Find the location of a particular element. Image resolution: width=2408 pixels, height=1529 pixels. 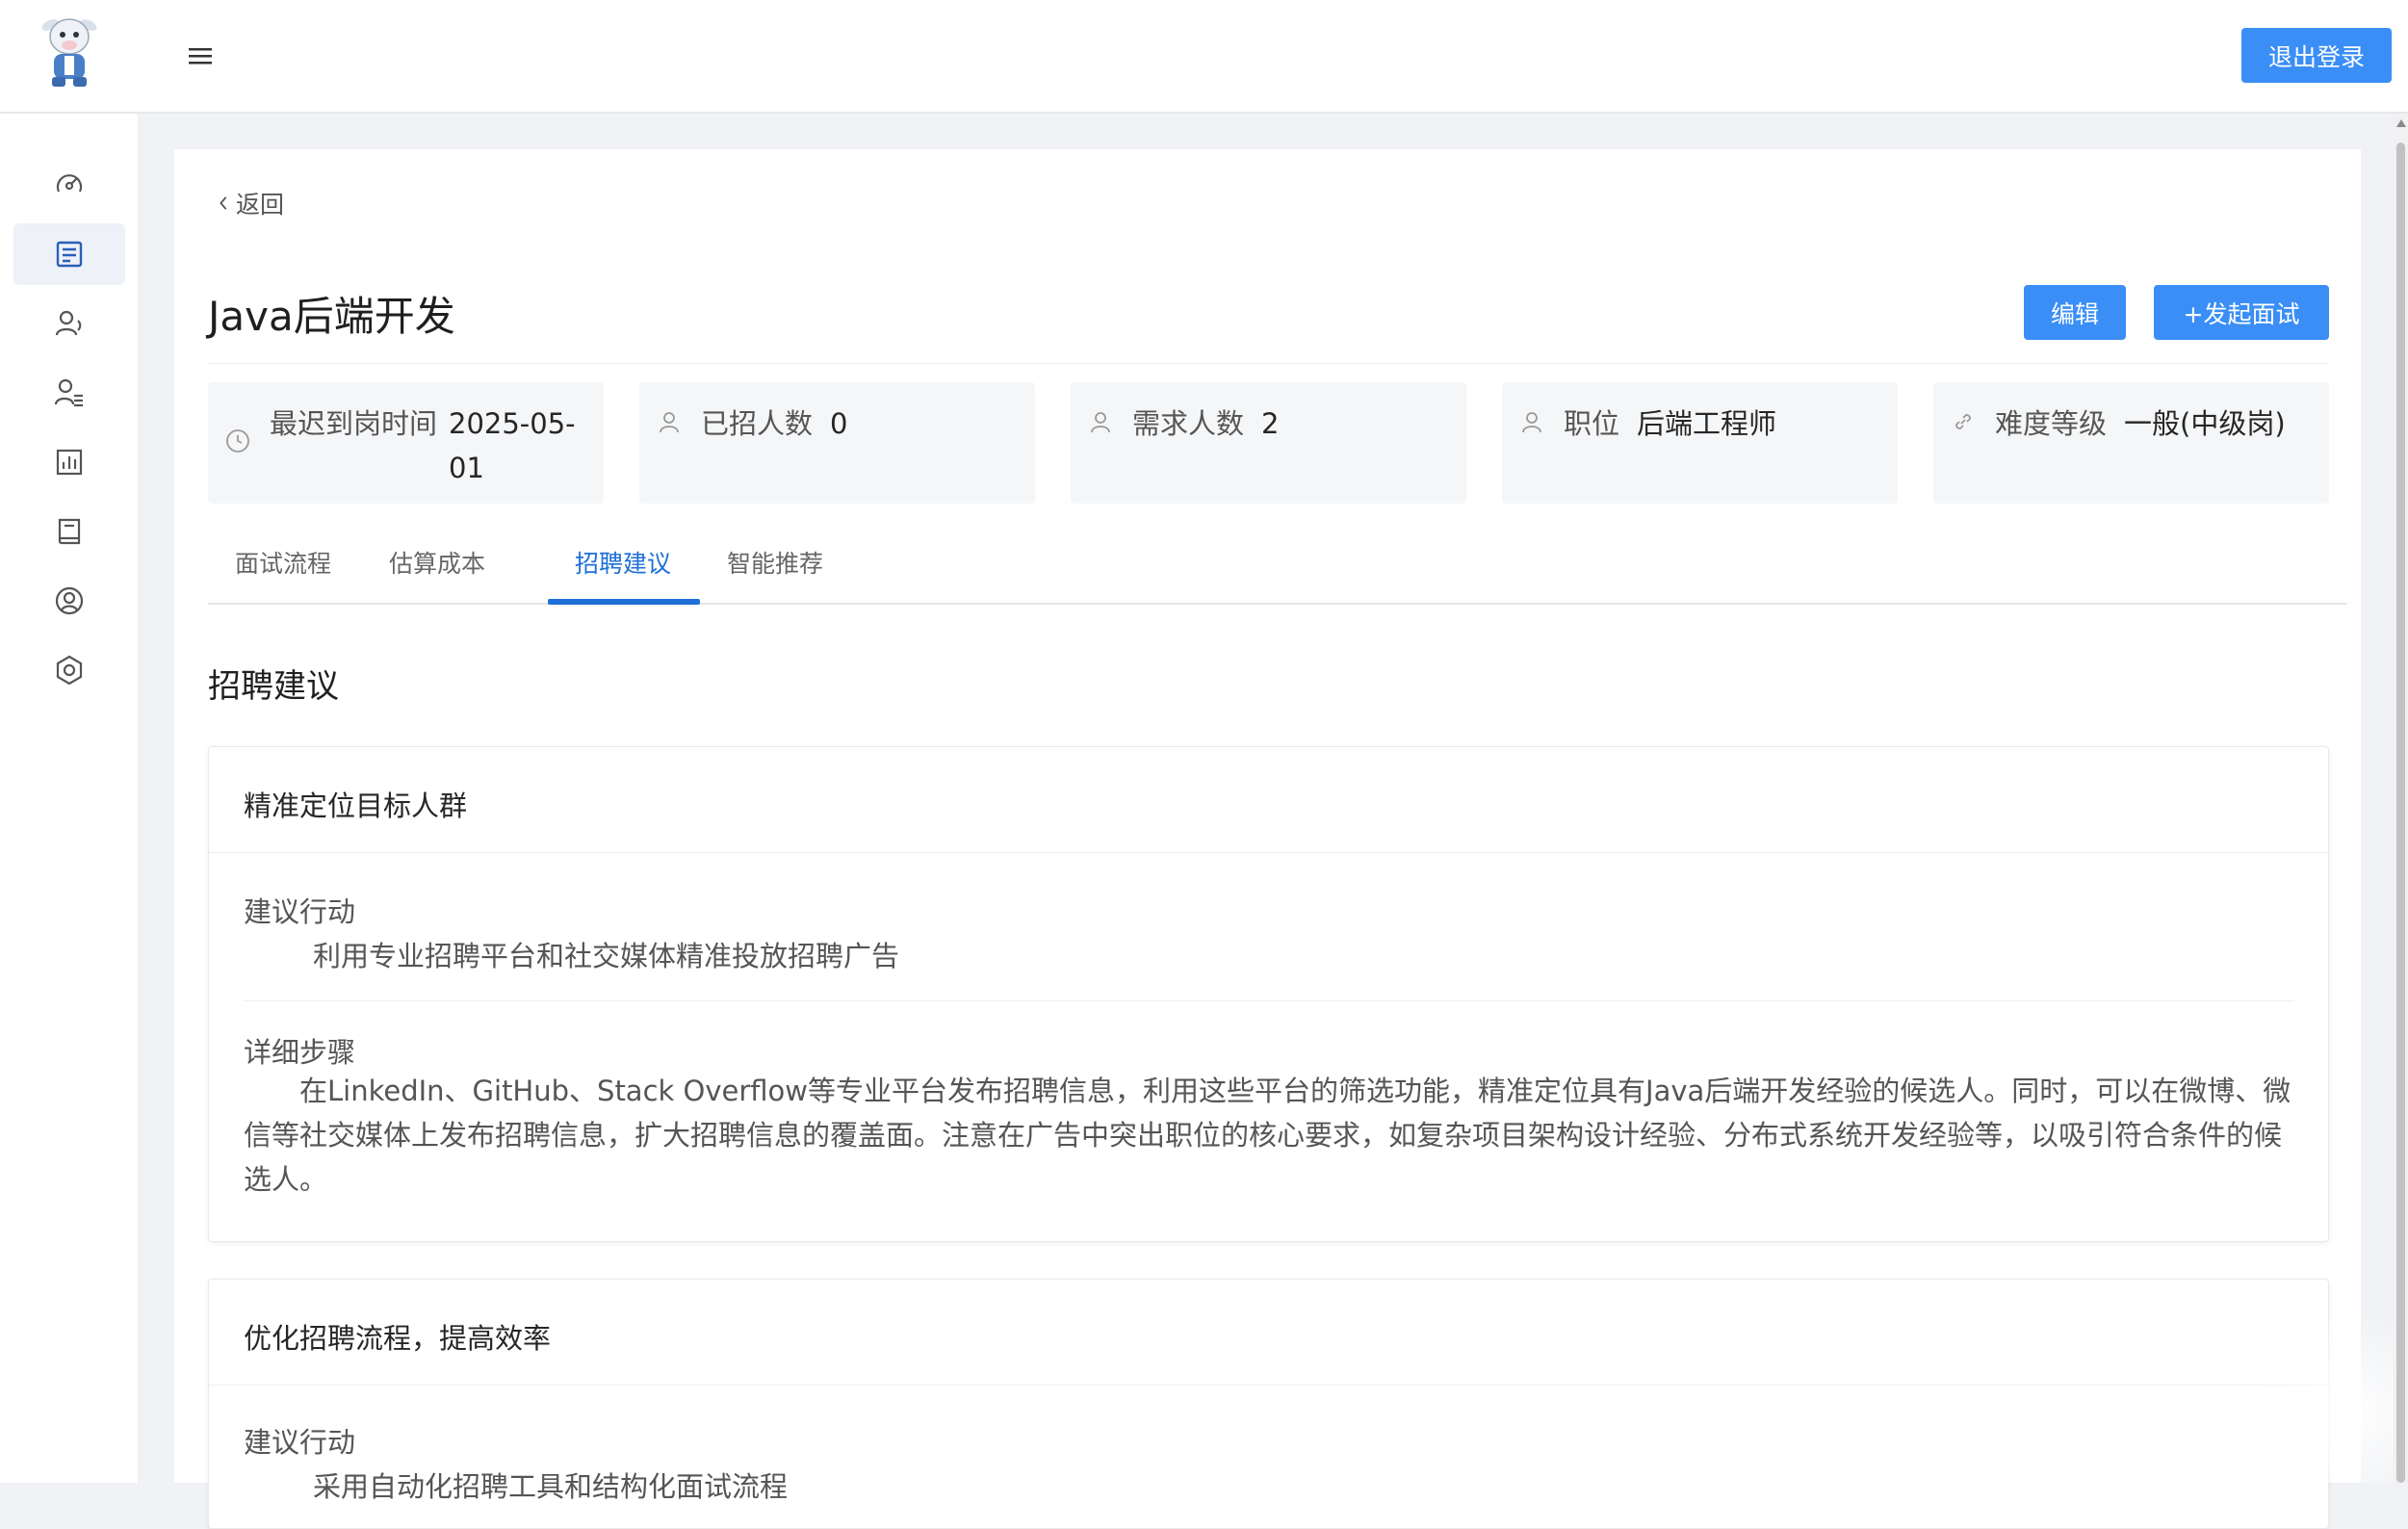

info-value: 2 is located at coordinates (1270, 423).